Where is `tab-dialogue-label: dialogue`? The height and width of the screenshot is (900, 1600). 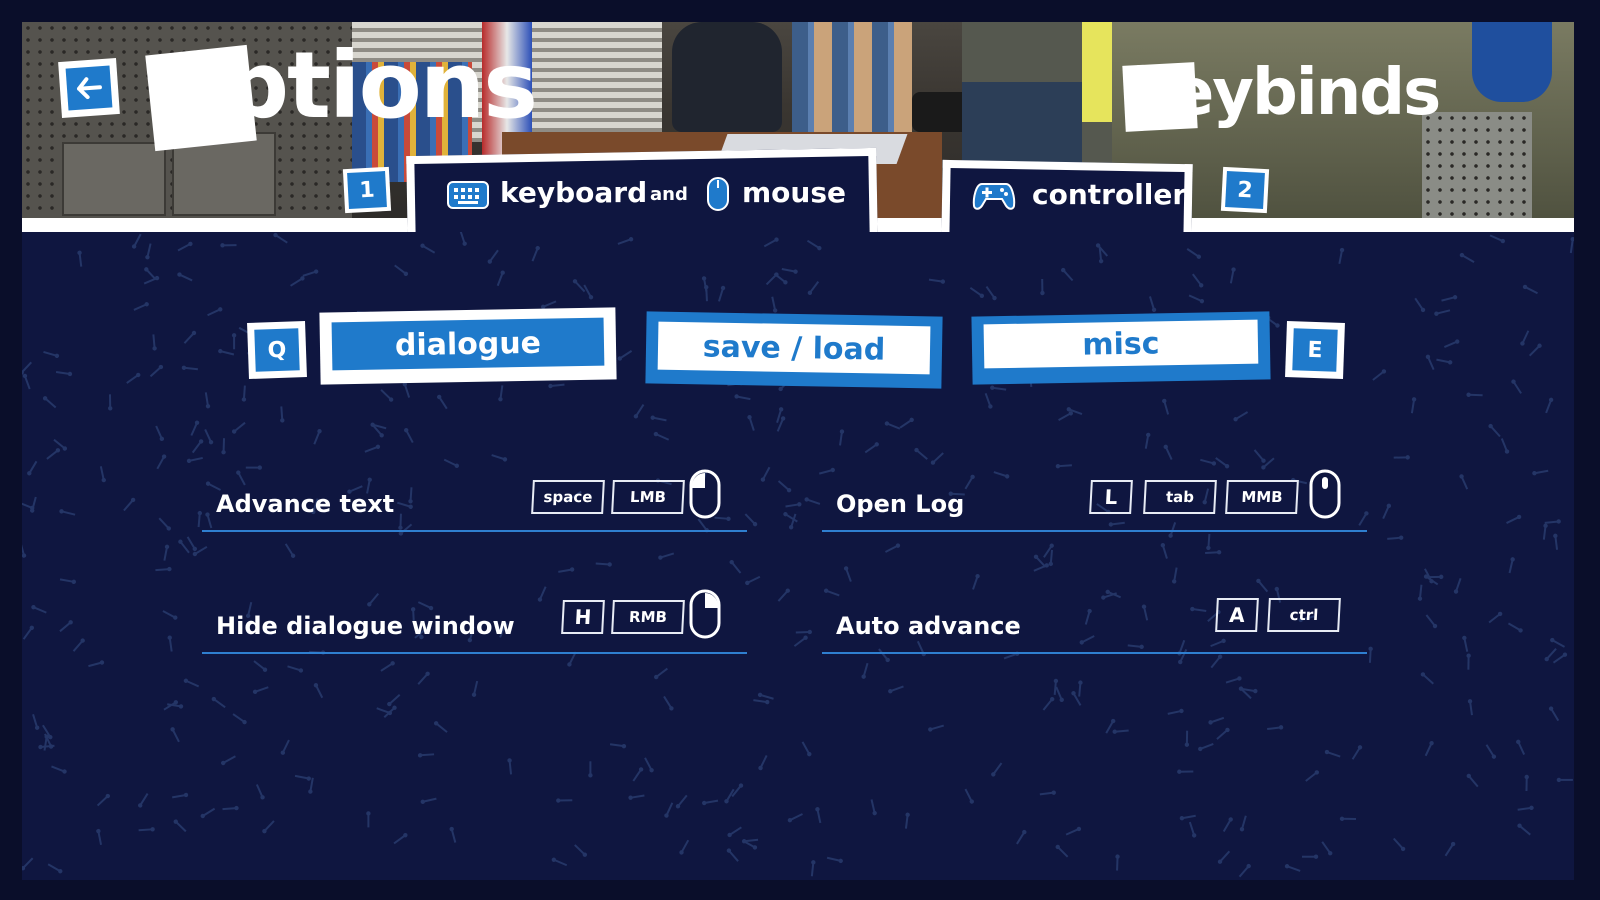 tab-dialogue-label: dialogue is located at coordinates (468, 344).